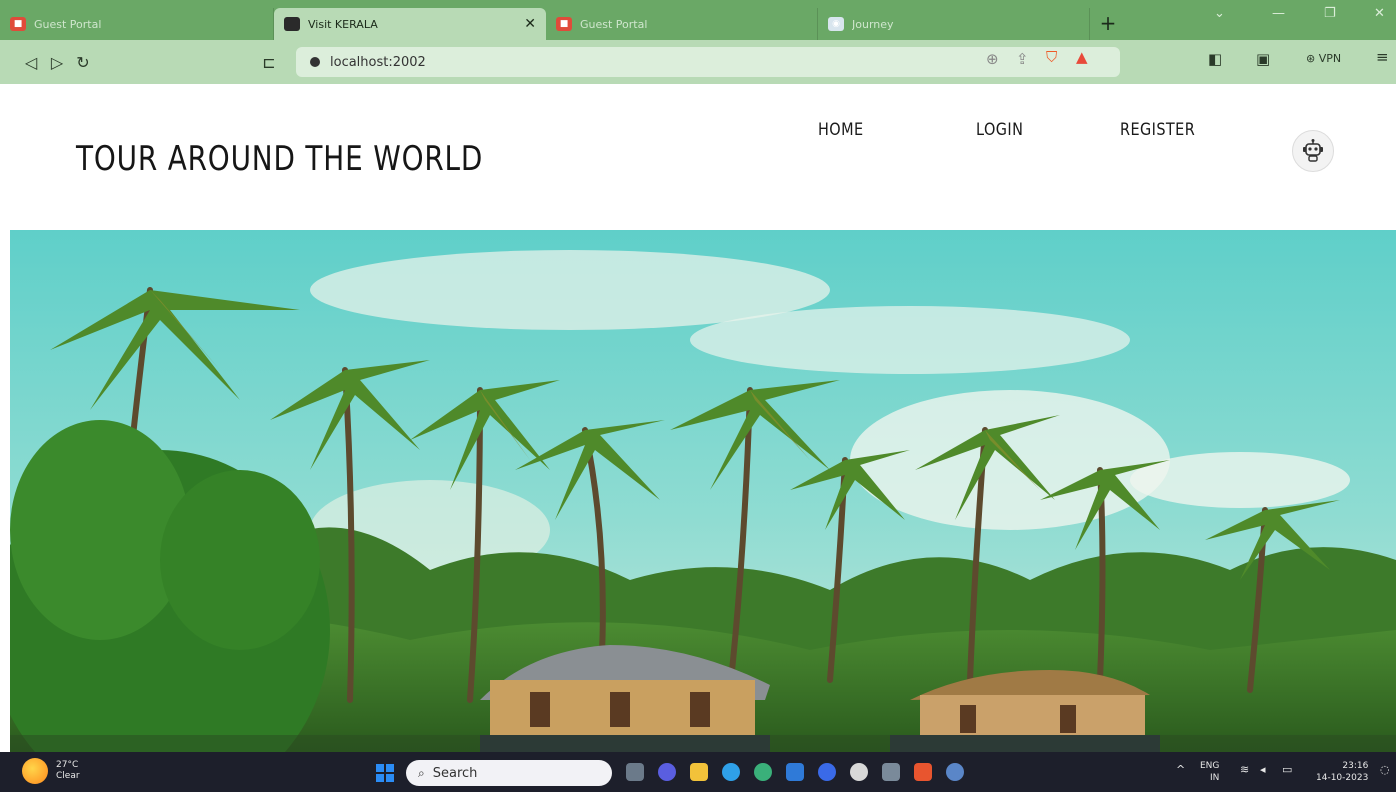 The height and width of the screenshot is (792, 1396). Describe the element at coordinates (1385, 770) in the screenshot. I see `notification-icon: ◌` at that location.